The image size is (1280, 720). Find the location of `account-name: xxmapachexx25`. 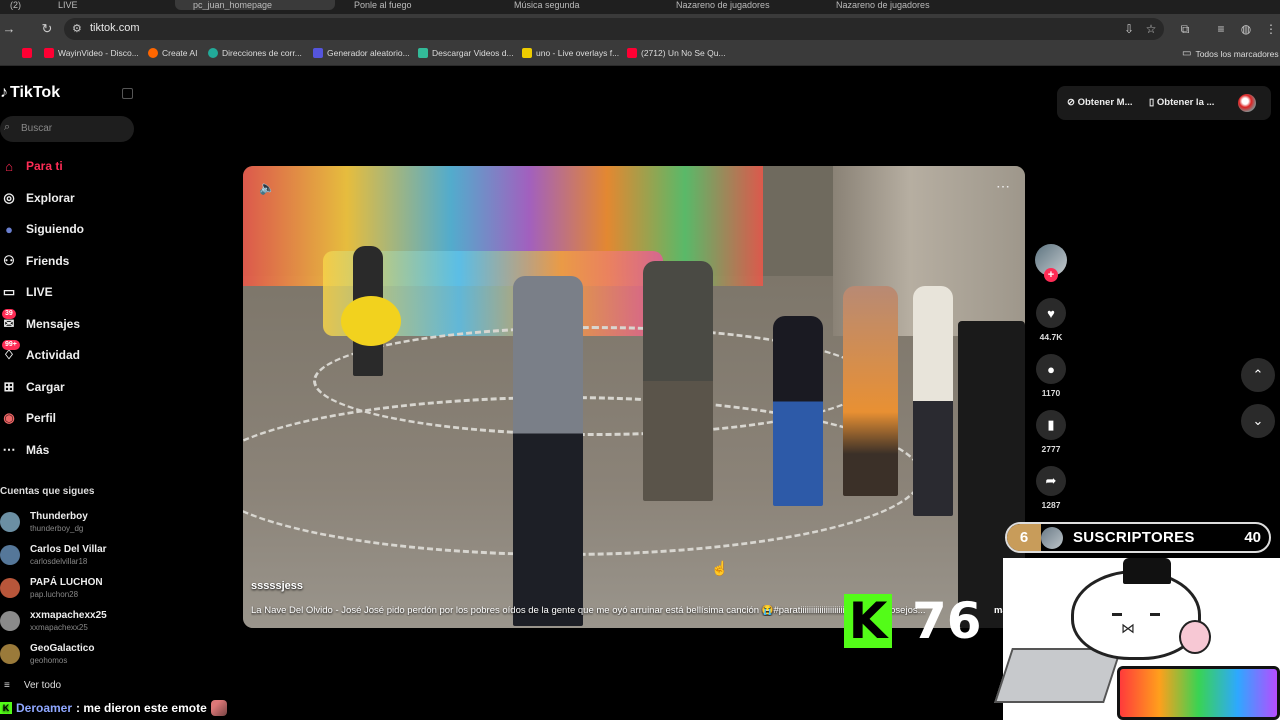

account-name: xxmapachexx25 is located at coordinates (68, 615).